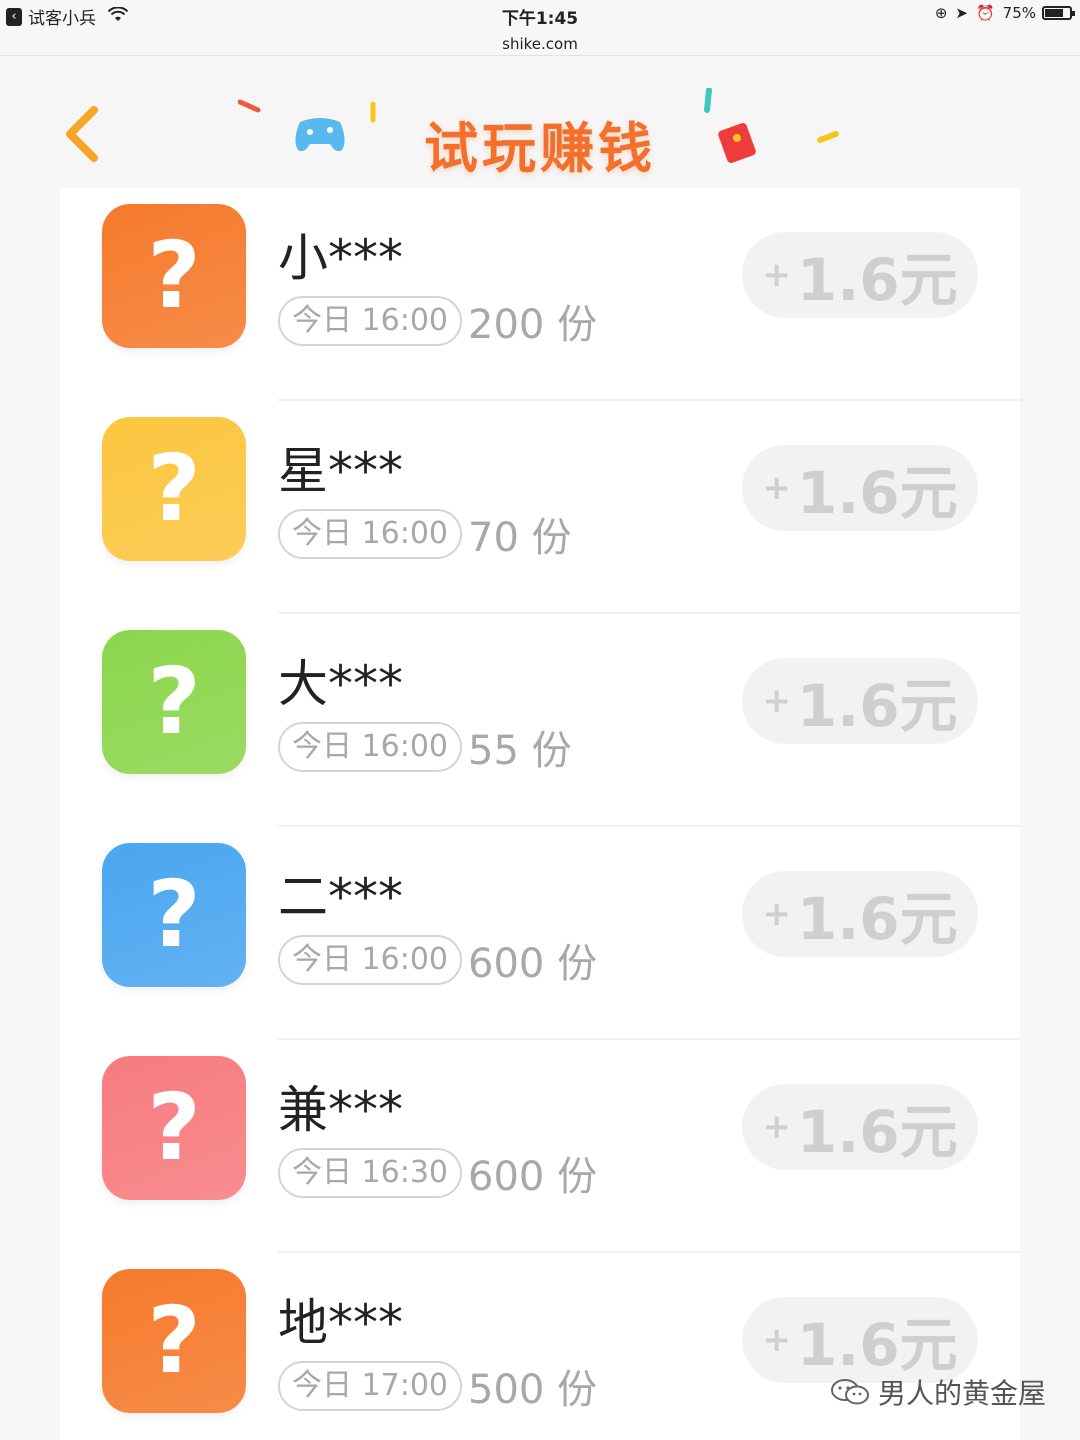 The image size is (1080, 1440). What do you see at coordinates (340, 1110) in the screenshot?
I see `task-name: 兼***` at bounding box center [340, 1110].